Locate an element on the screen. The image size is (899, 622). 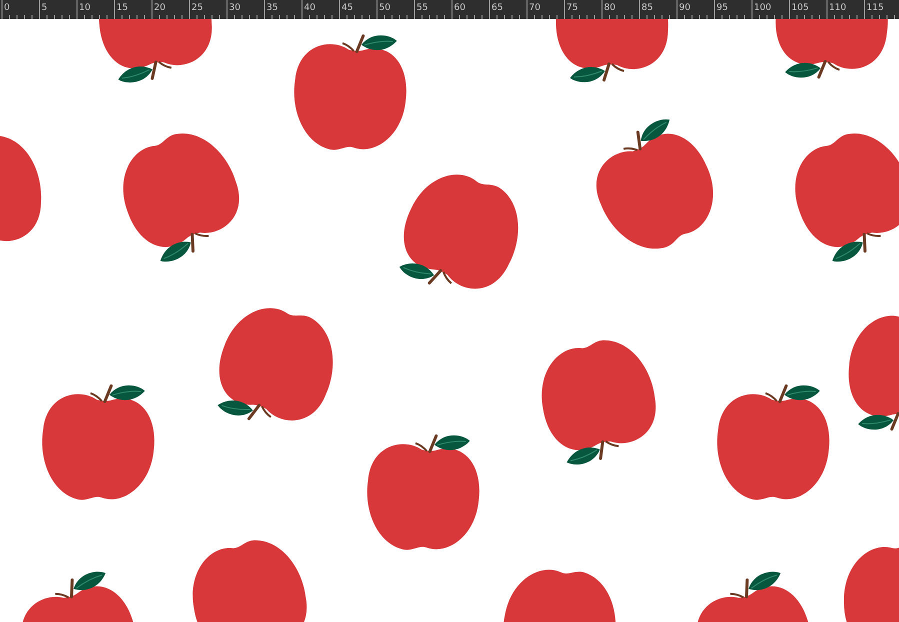
ruler-label: 25 is located at coordinates (197, 8).